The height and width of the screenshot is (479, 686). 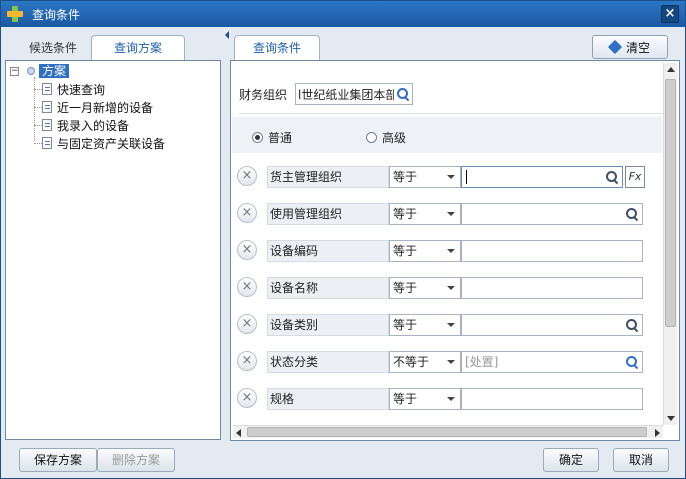 I want to click on condition-row-equipment-name: × 设备名称 等于, so click(x=440, y=288).